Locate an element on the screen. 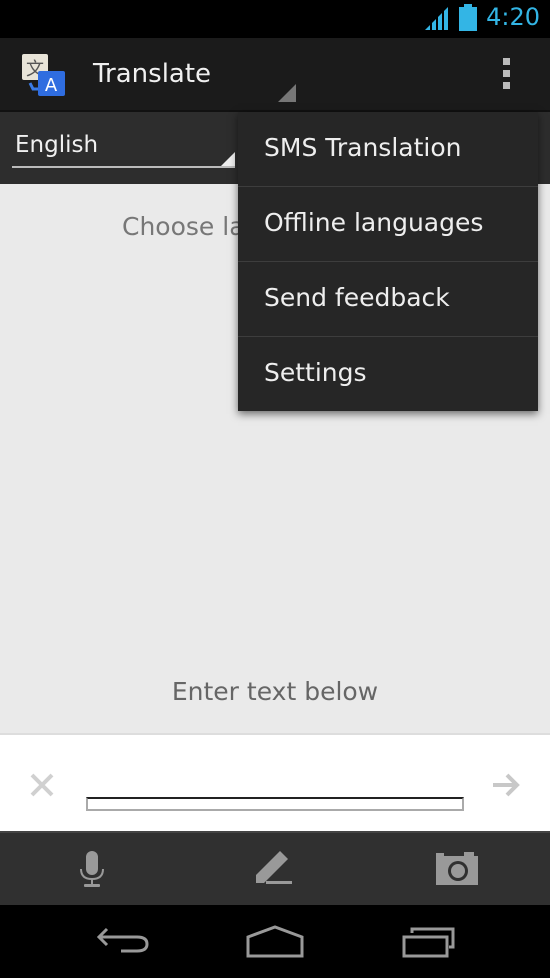 The image size is (550, 978). source-language-select: English is located at coordinates (123, 149).